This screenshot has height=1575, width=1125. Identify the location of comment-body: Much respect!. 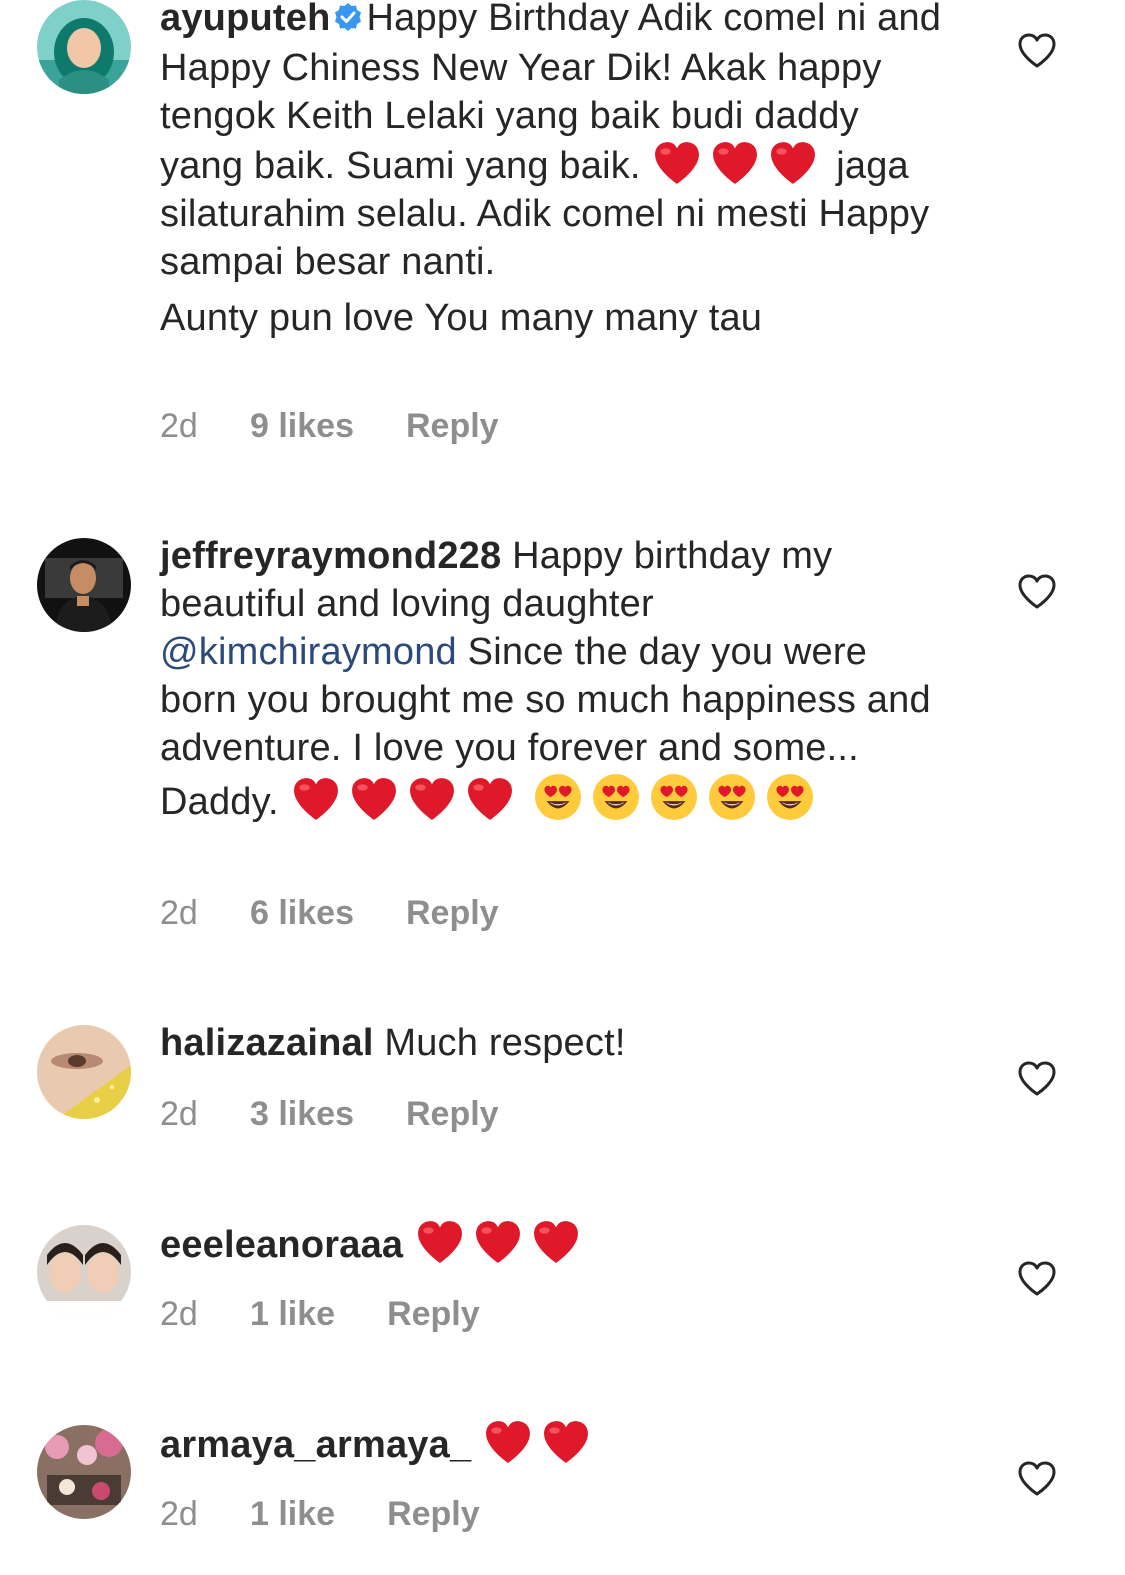
(505, 1043).